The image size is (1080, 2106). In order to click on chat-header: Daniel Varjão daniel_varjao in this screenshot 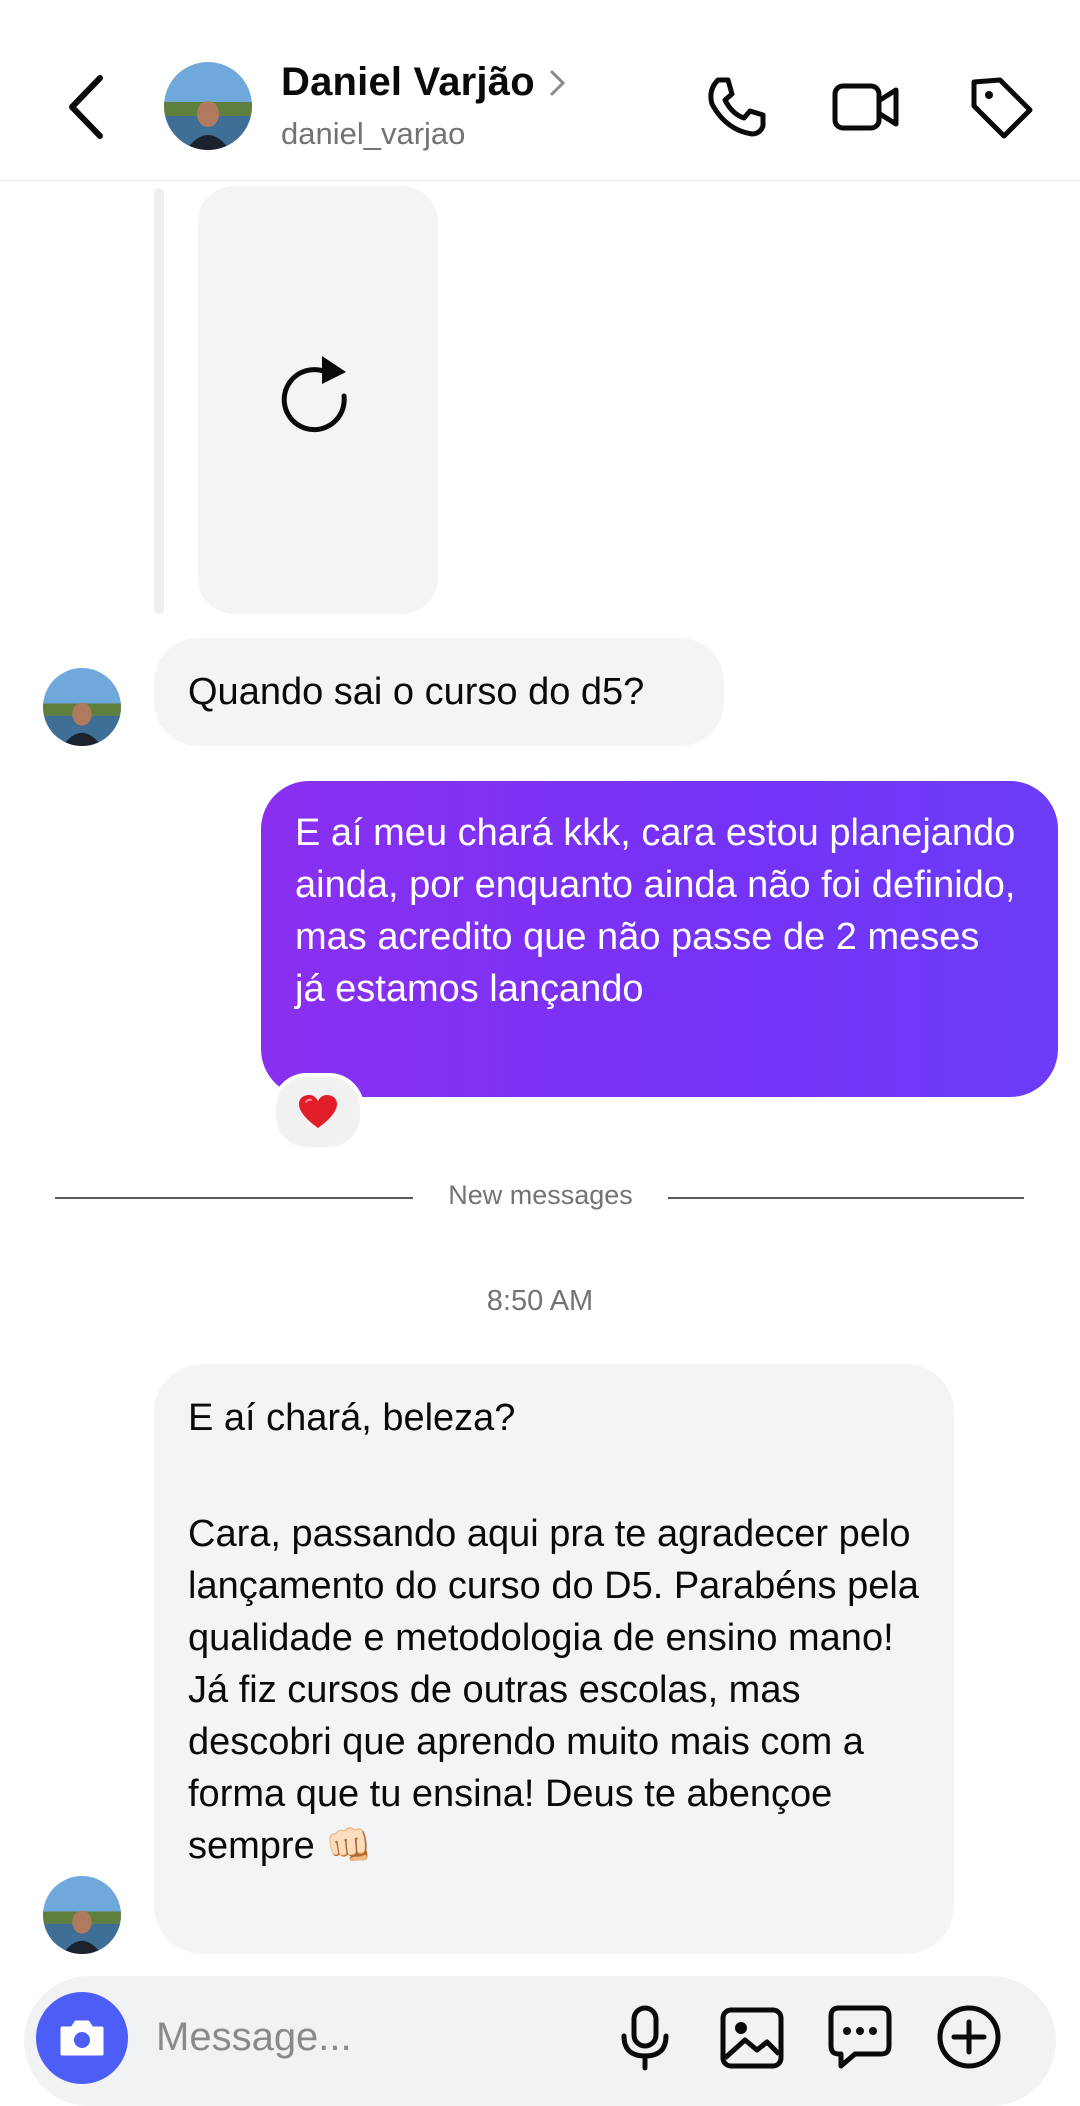, I will do `click(540, 90)`.